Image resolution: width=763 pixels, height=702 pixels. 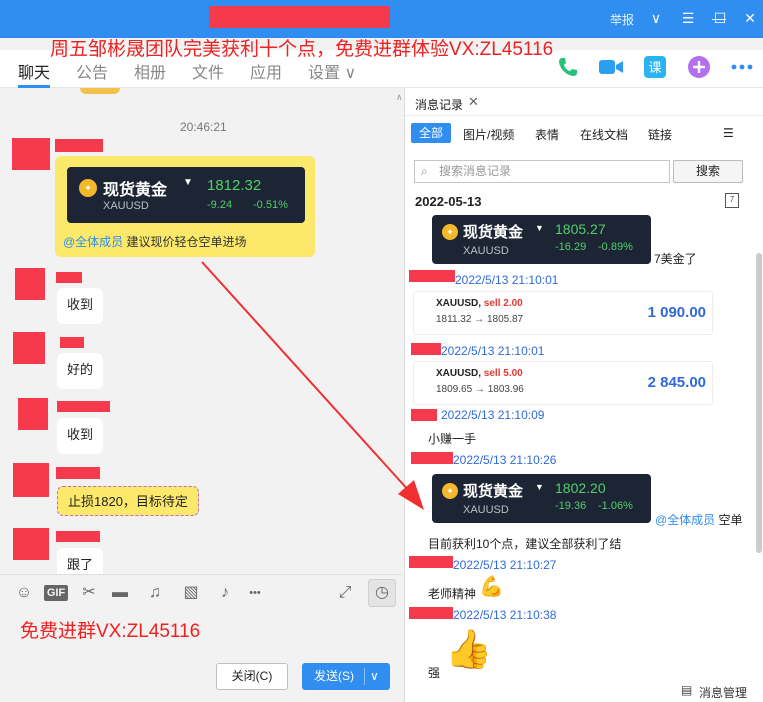 What do you see at coordinates (80, 371) in the screenshot?
I see `message-bubble: 好的` at bounding box center [80, 371].